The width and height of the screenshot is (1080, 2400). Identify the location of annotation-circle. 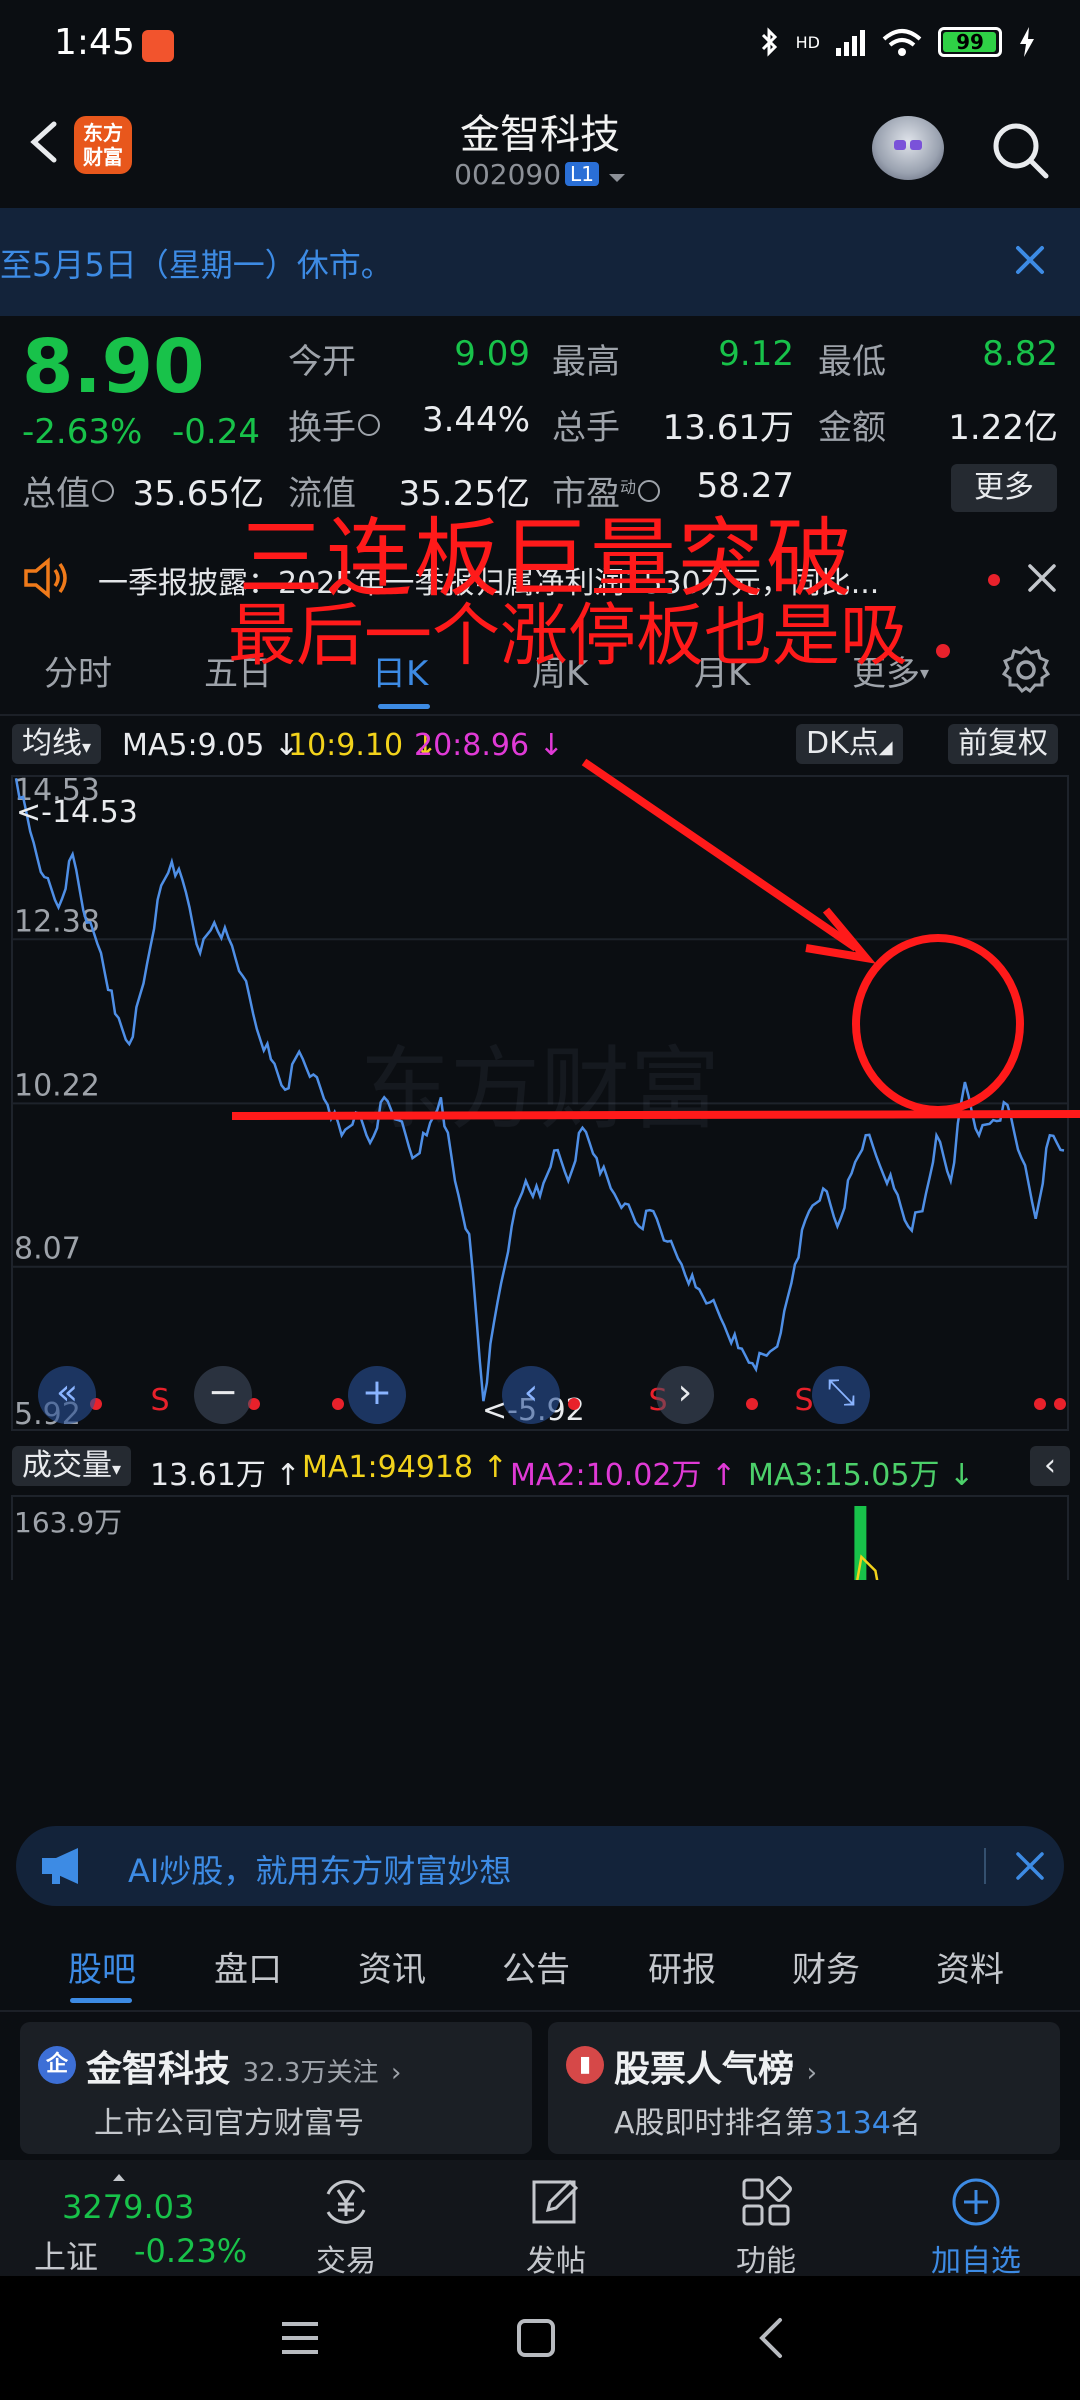
(938, 1024).